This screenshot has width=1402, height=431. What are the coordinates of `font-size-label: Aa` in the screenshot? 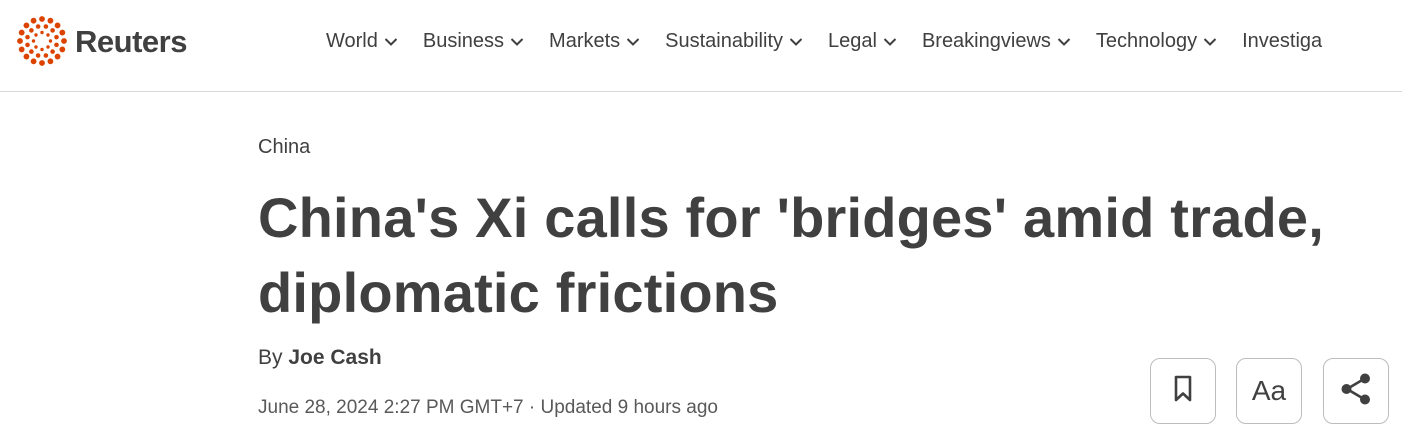 It's located at (1269, 390).